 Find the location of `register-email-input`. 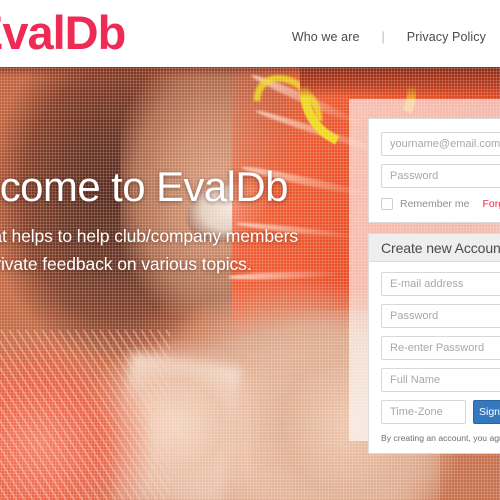

register-email-input is located at coordinates (440, 284).